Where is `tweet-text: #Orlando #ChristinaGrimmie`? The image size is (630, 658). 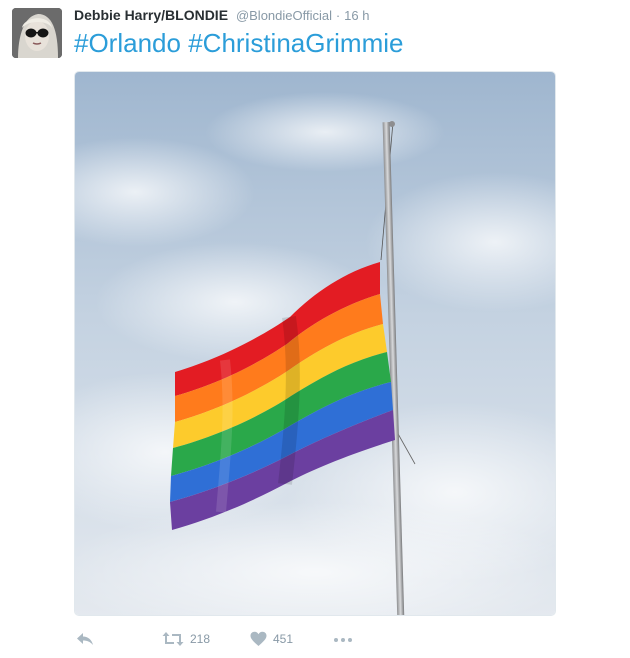
tweet-text: #Orlando #ChristinaGrimmie is located at coordinates (238, 43).